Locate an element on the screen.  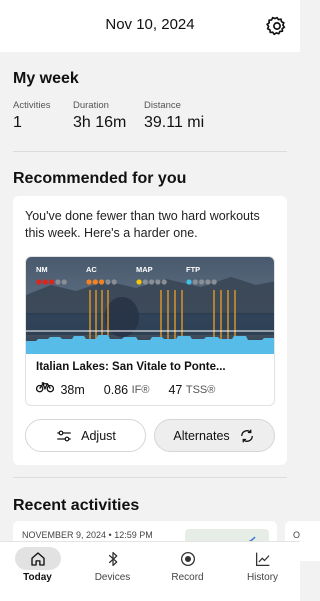
stat-label: Duration is located at coordinates (91, 105).